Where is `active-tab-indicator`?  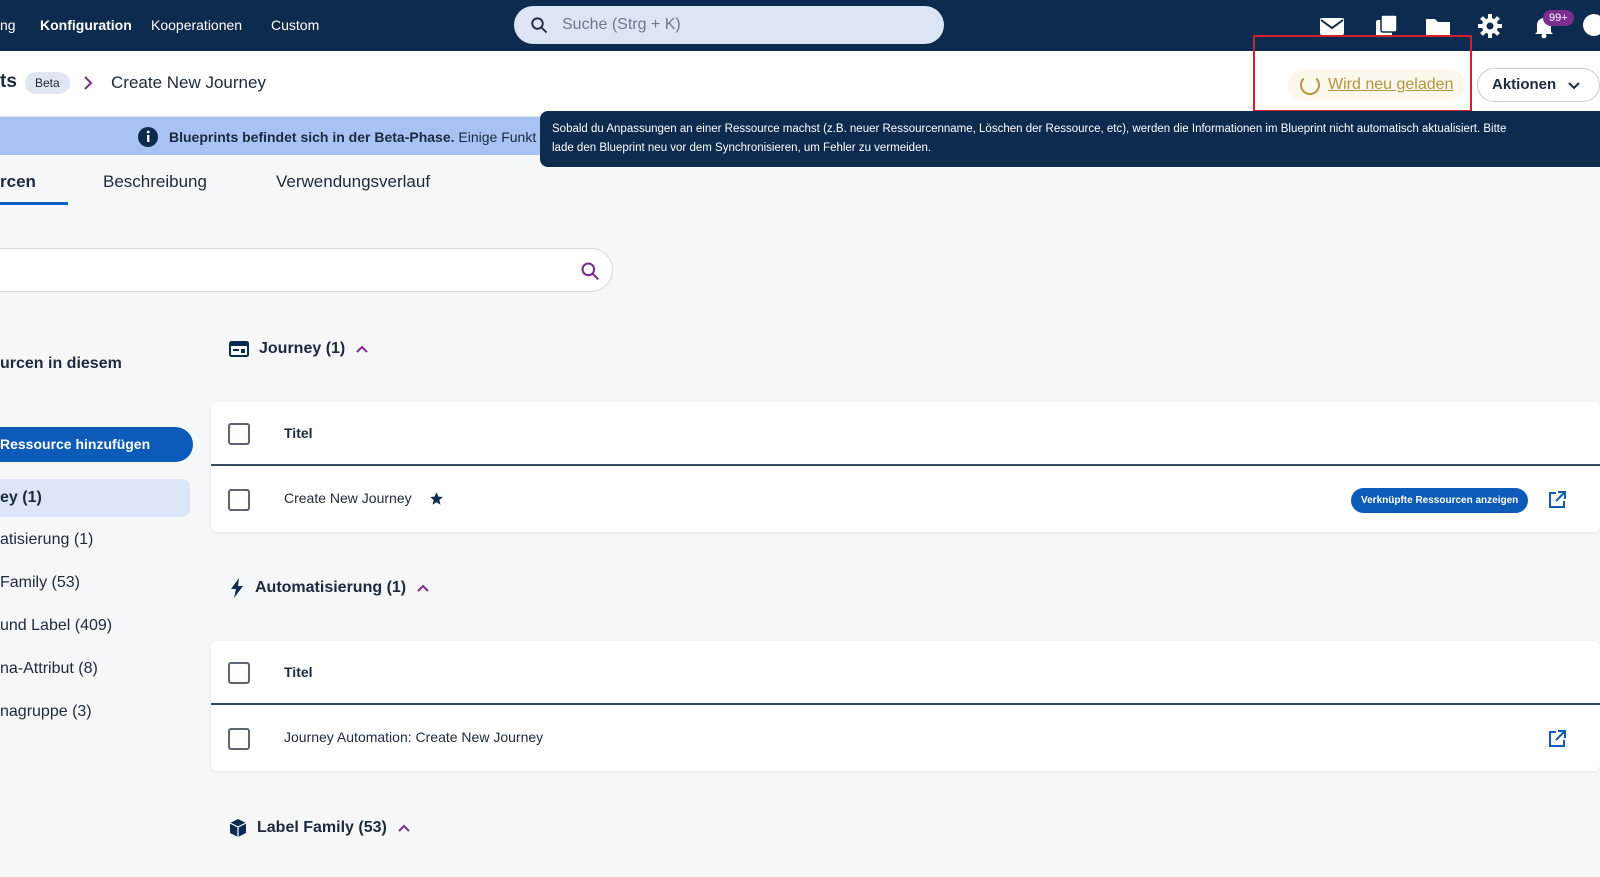
active-tab-indicator is located at coordinates (34, 203).